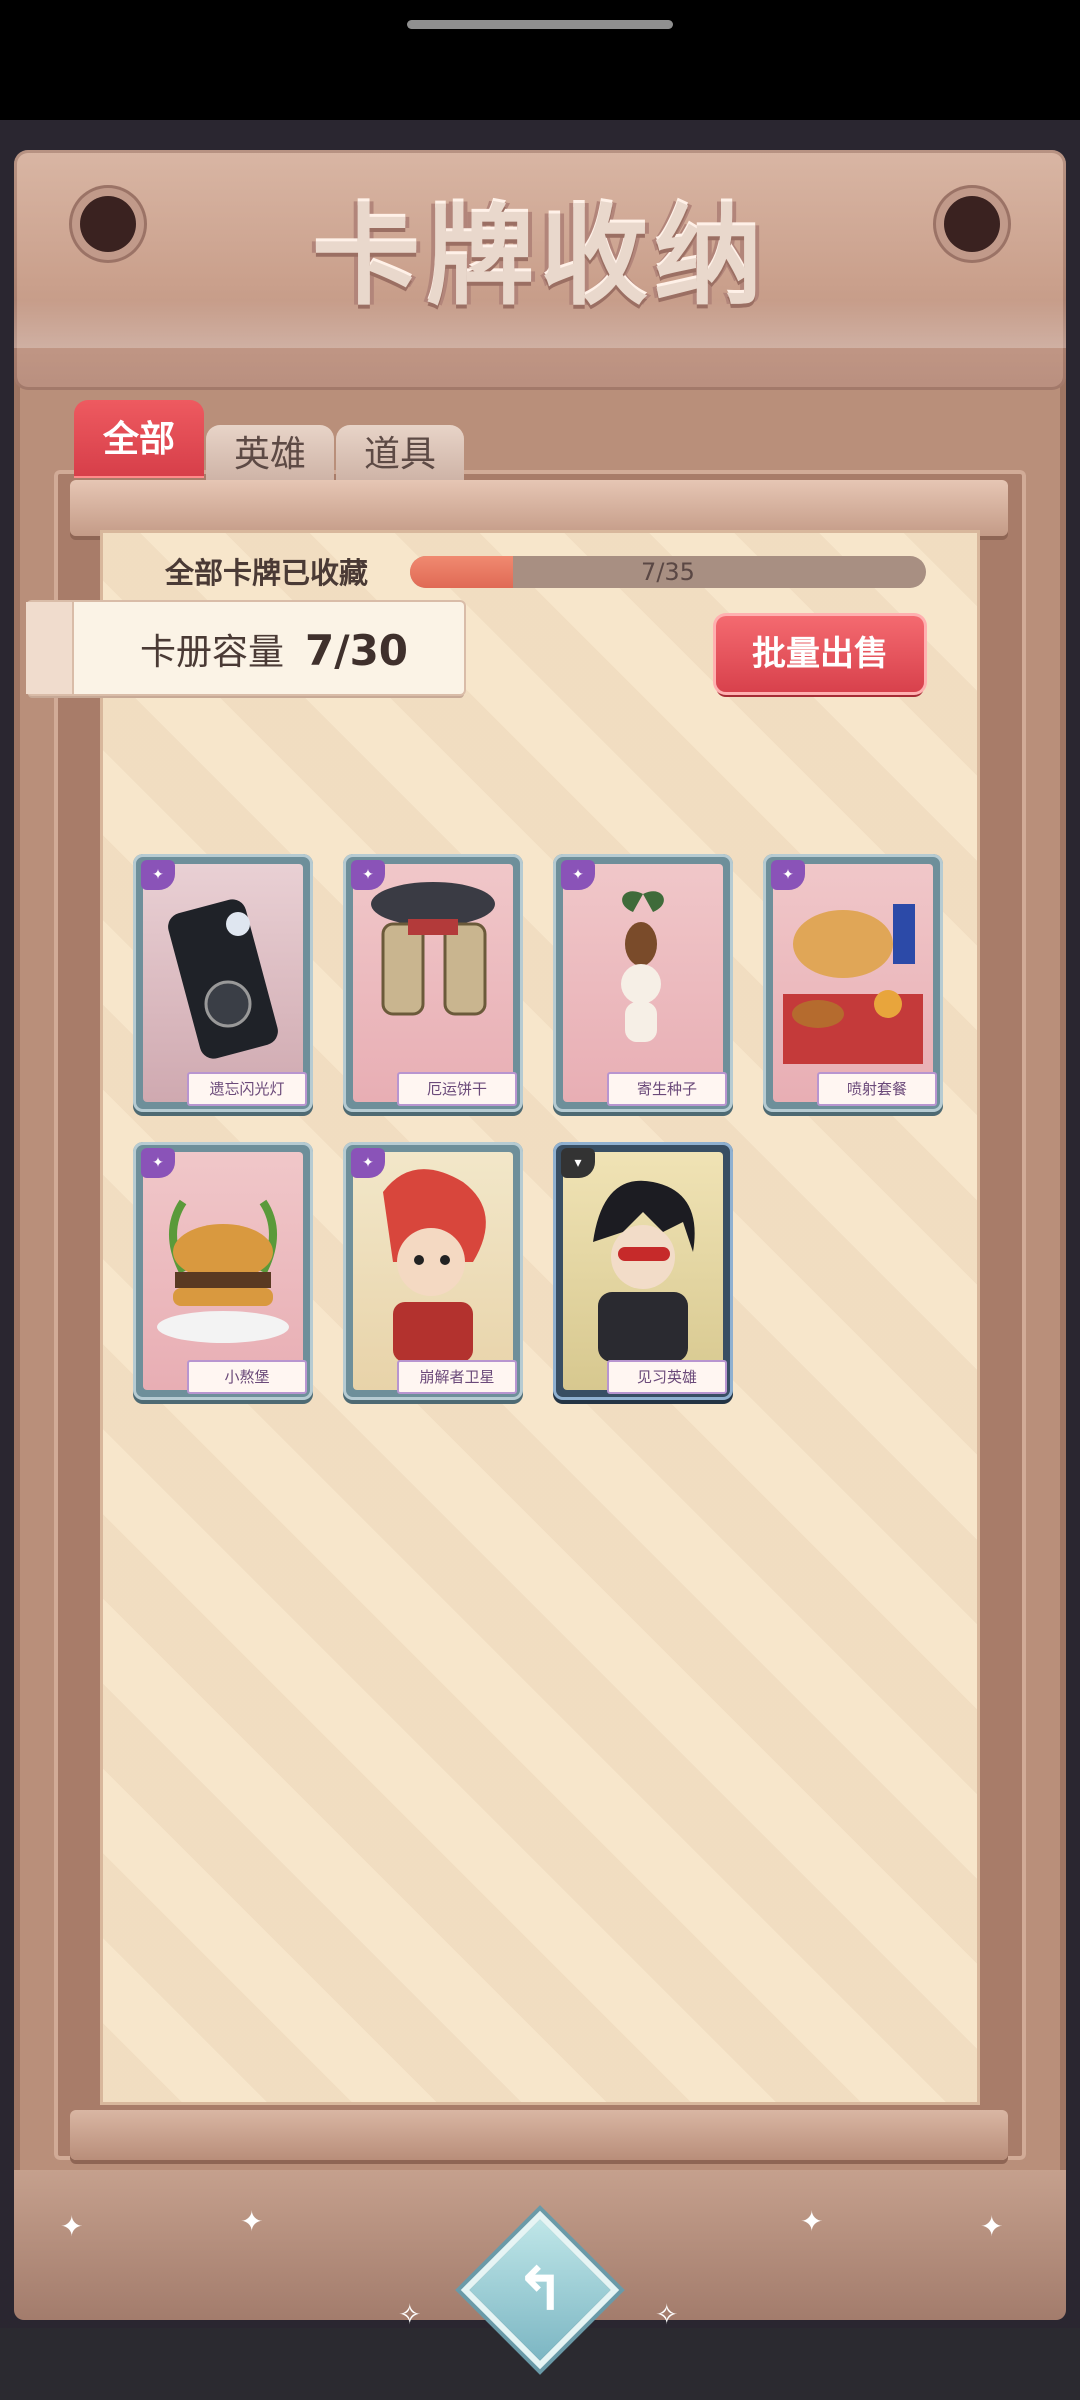 This screenshot has height=2400, width=1080. I want to click on bulk-sell-button: 批量出售, so click(820, 654).